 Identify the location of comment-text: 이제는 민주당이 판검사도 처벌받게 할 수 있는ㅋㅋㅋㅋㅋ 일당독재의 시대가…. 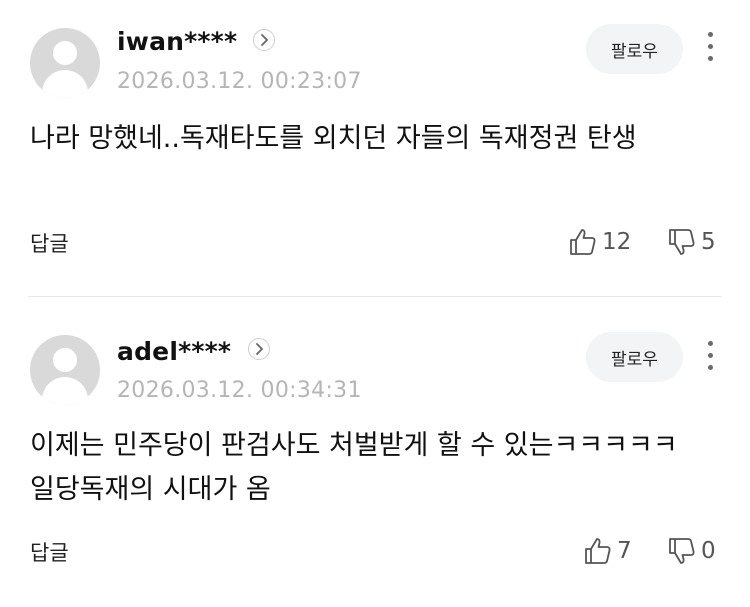
(354, 467).